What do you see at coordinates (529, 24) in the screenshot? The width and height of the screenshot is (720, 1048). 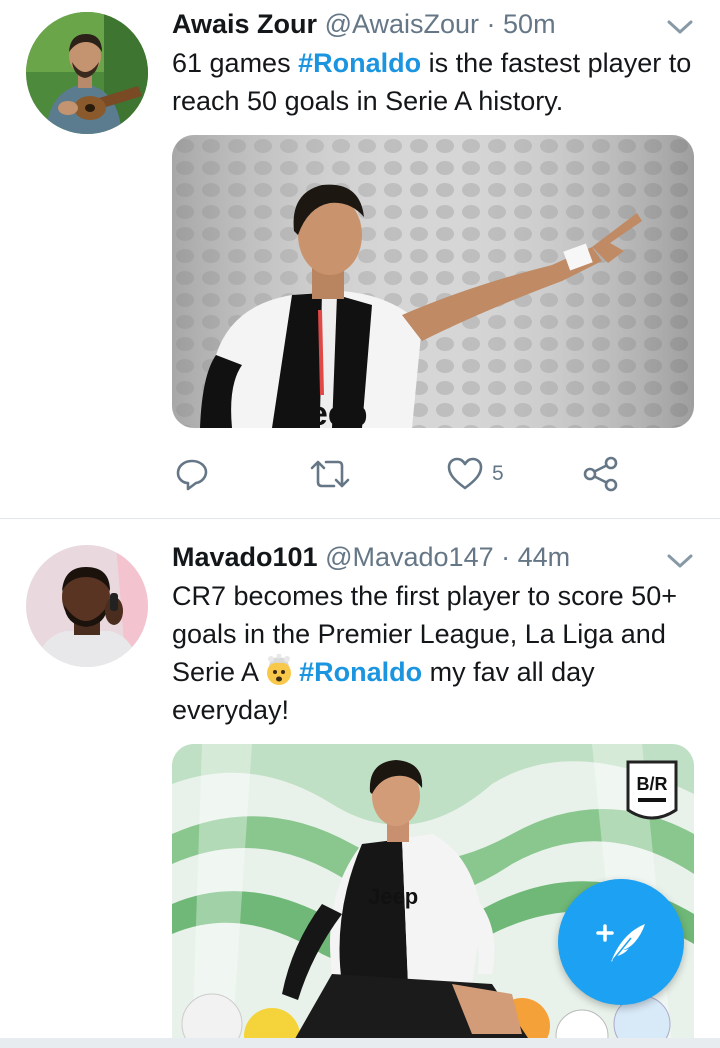 I see `timestamp: 50m` at bounding box center [529, 24].